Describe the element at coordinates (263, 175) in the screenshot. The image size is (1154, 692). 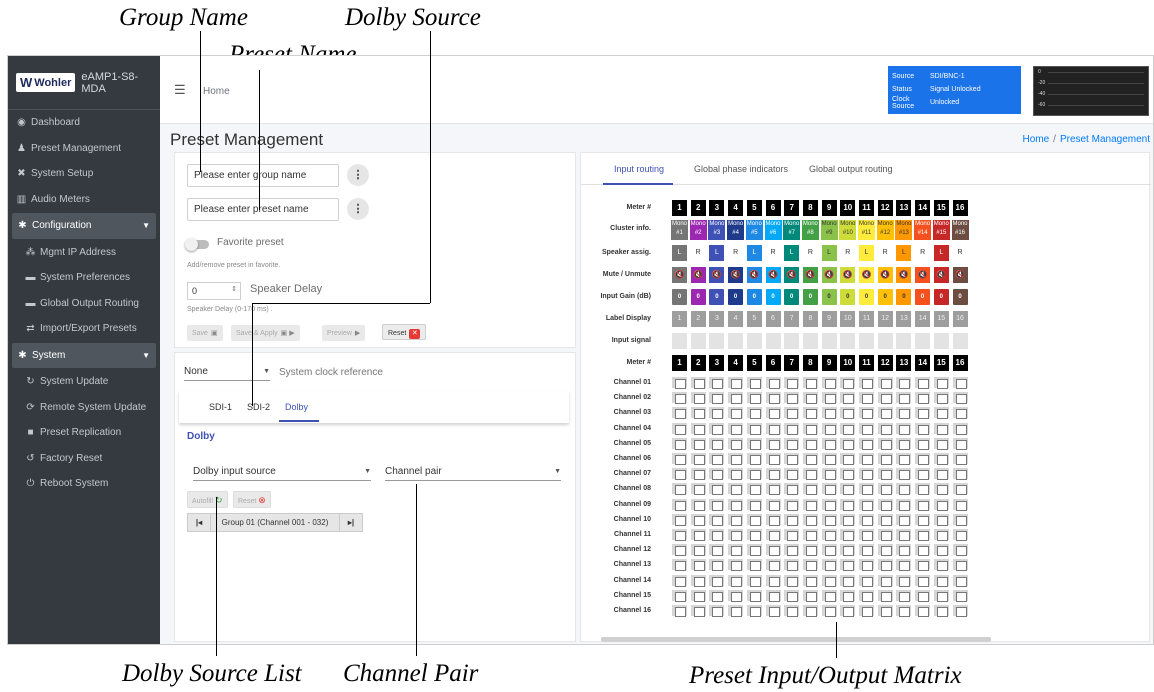
I see `group-name-input: Please enter group name` at that location.